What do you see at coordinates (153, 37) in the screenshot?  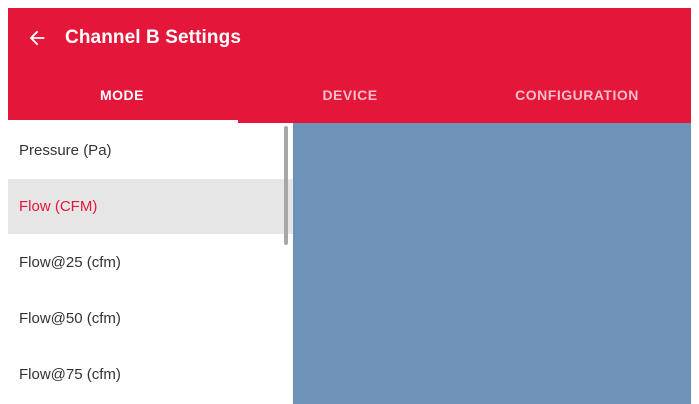 I see `page-title: Channel B Settings` at bounding box center [153, 37].